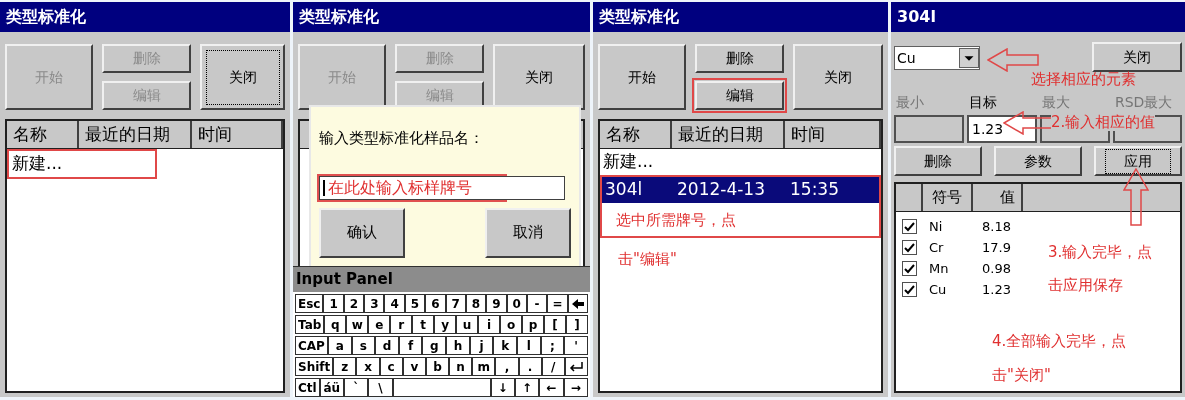  What do you see at coordinates (647, 259) in the screenshot?
I see `instruction-text: 击"编辑"` at bounding box center [647, 259].